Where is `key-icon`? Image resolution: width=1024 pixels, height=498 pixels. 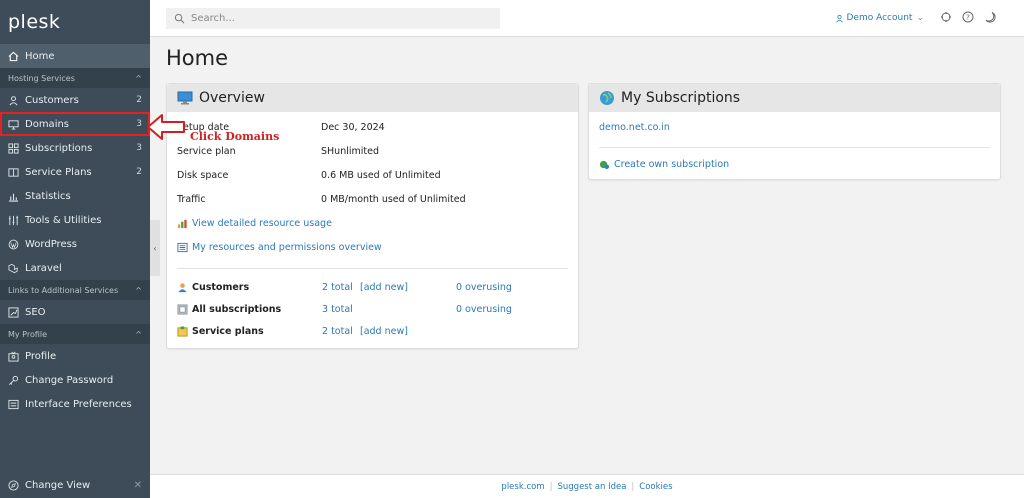 key-icon is located at coordinates (13, 380).